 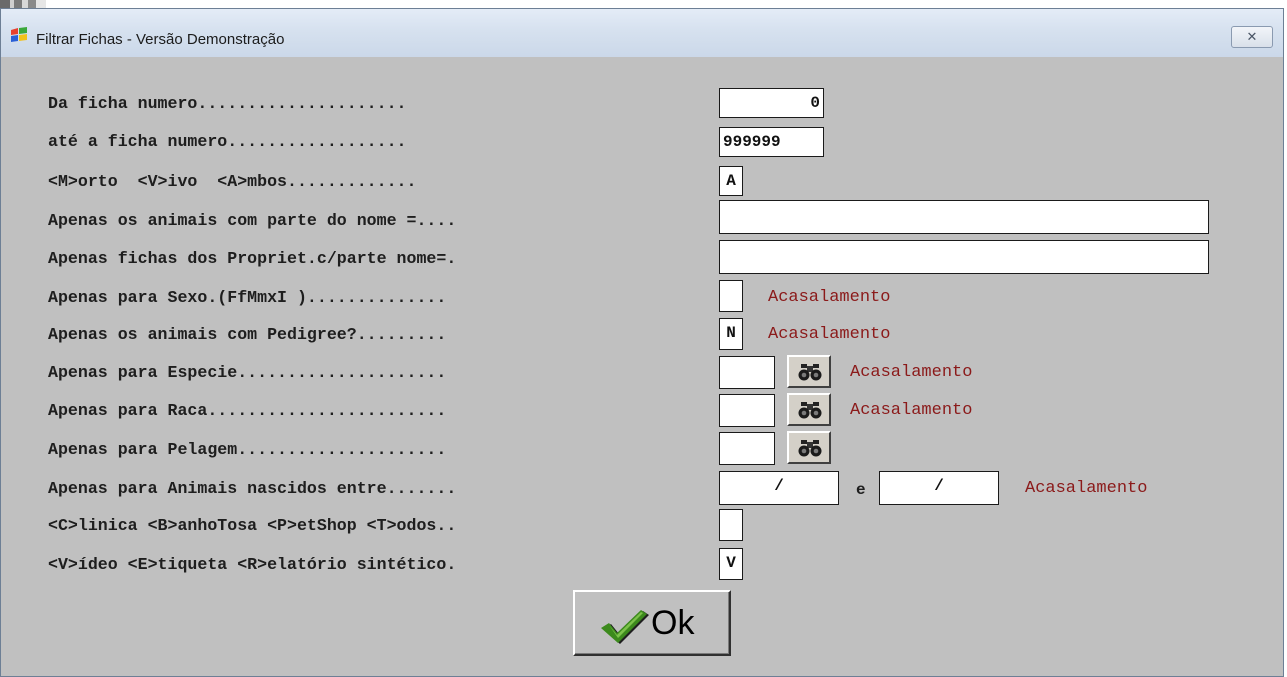 I want to click on acasalamento-sexo: Acasalamento, so click(x=829, y=298).